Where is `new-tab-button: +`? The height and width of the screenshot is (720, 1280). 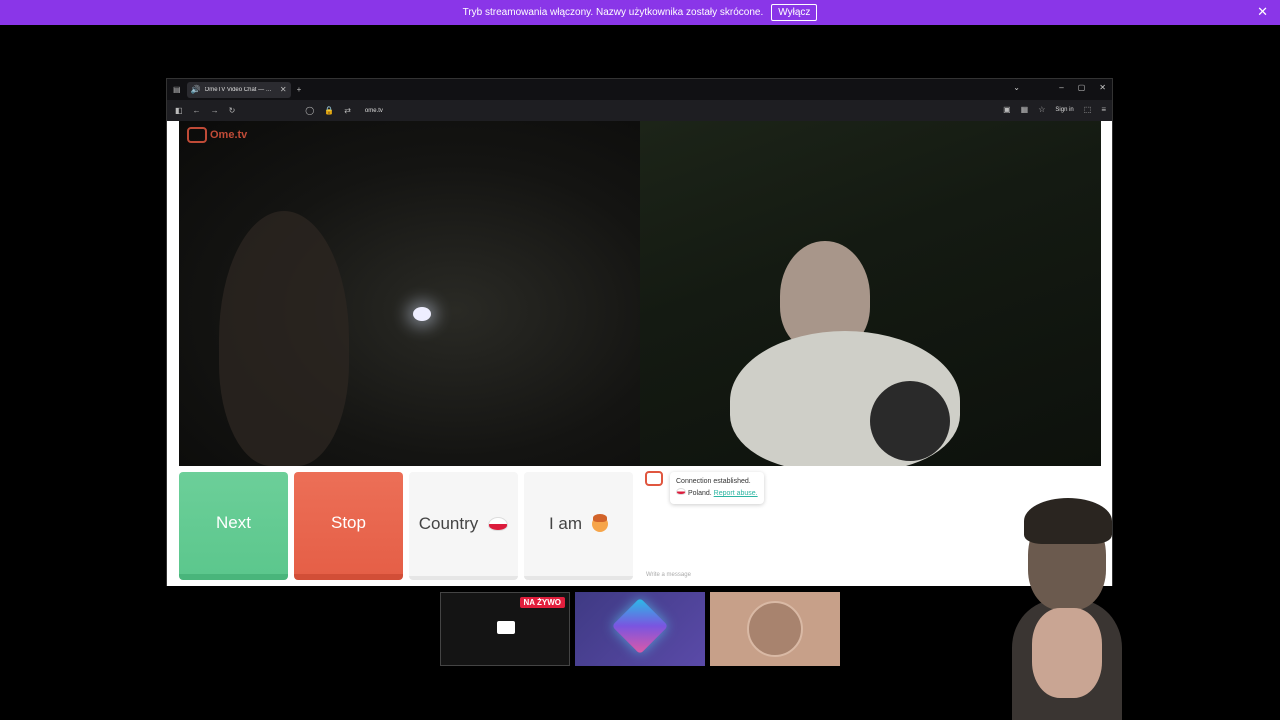
new-tab-button: + is located at coordinates (299, 89).